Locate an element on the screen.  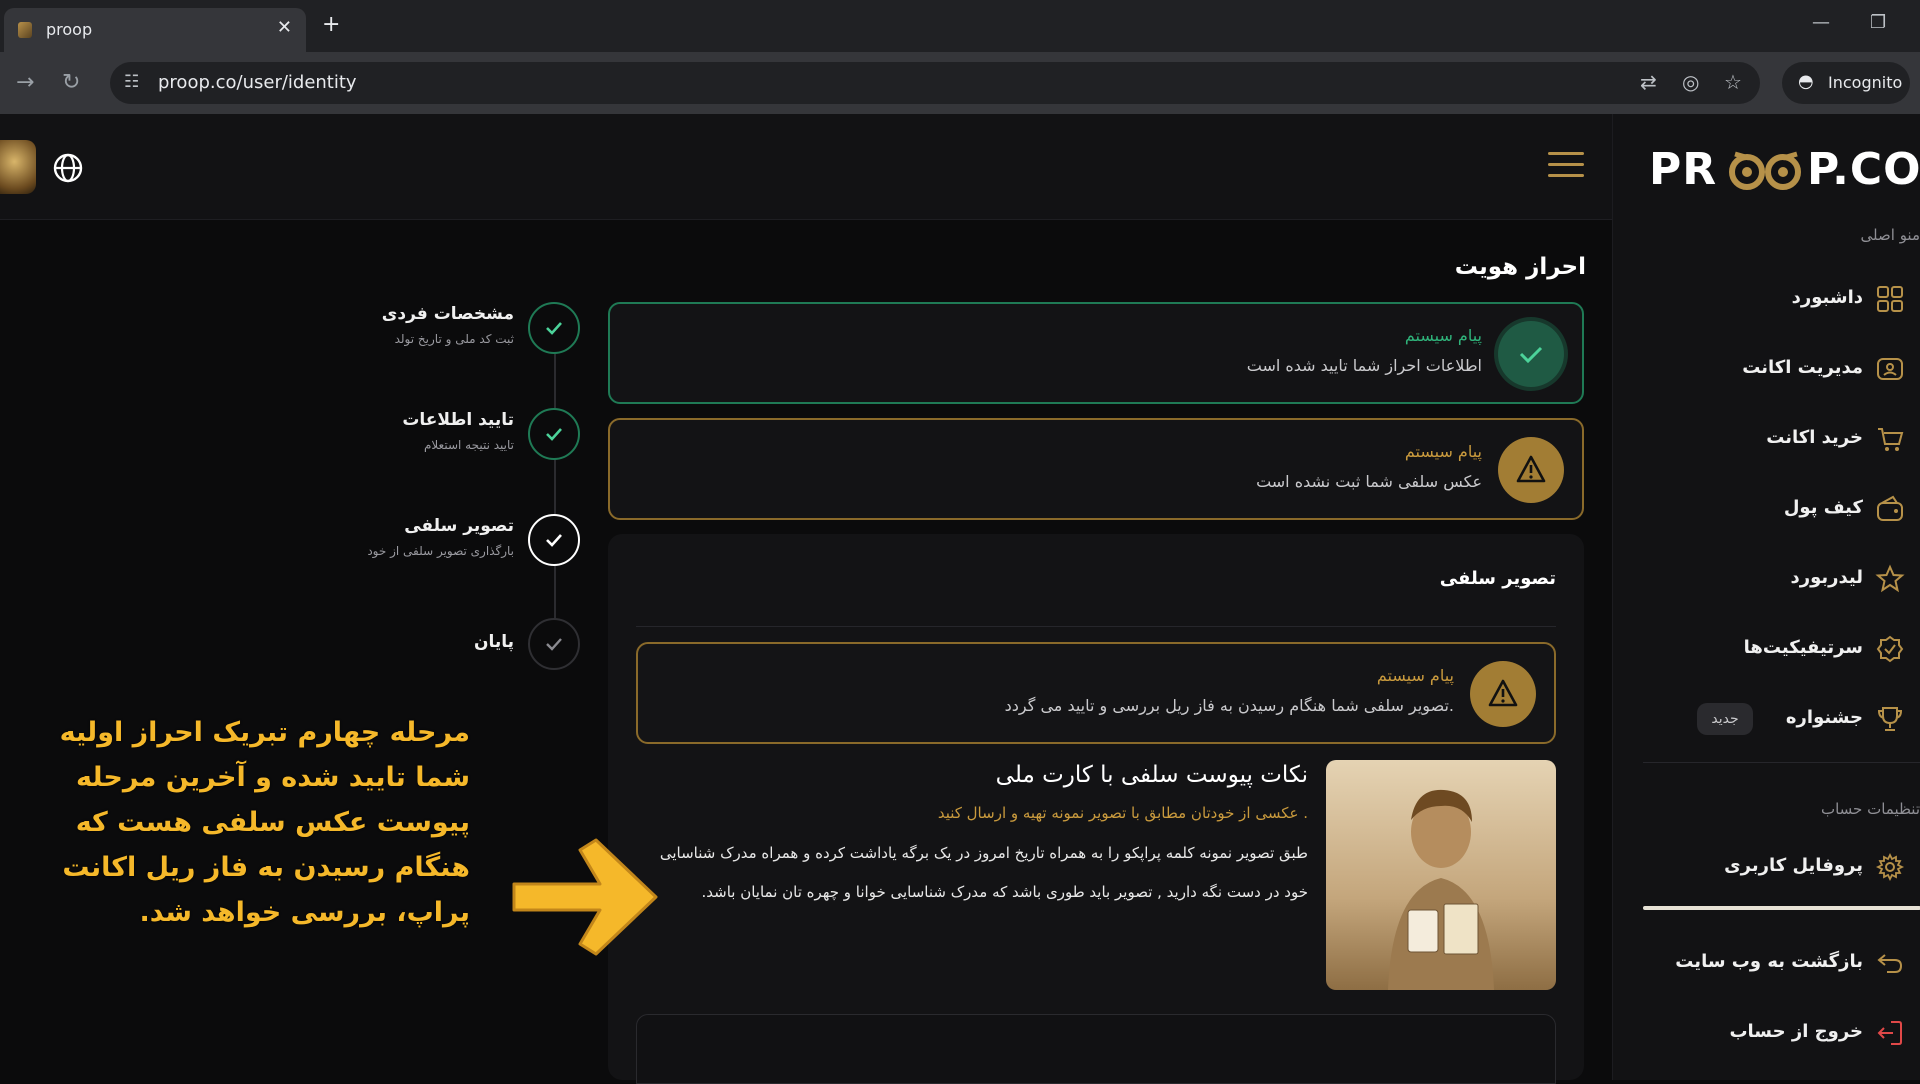
site-settings-icon: ☷ is located at coordinates (131, 82).